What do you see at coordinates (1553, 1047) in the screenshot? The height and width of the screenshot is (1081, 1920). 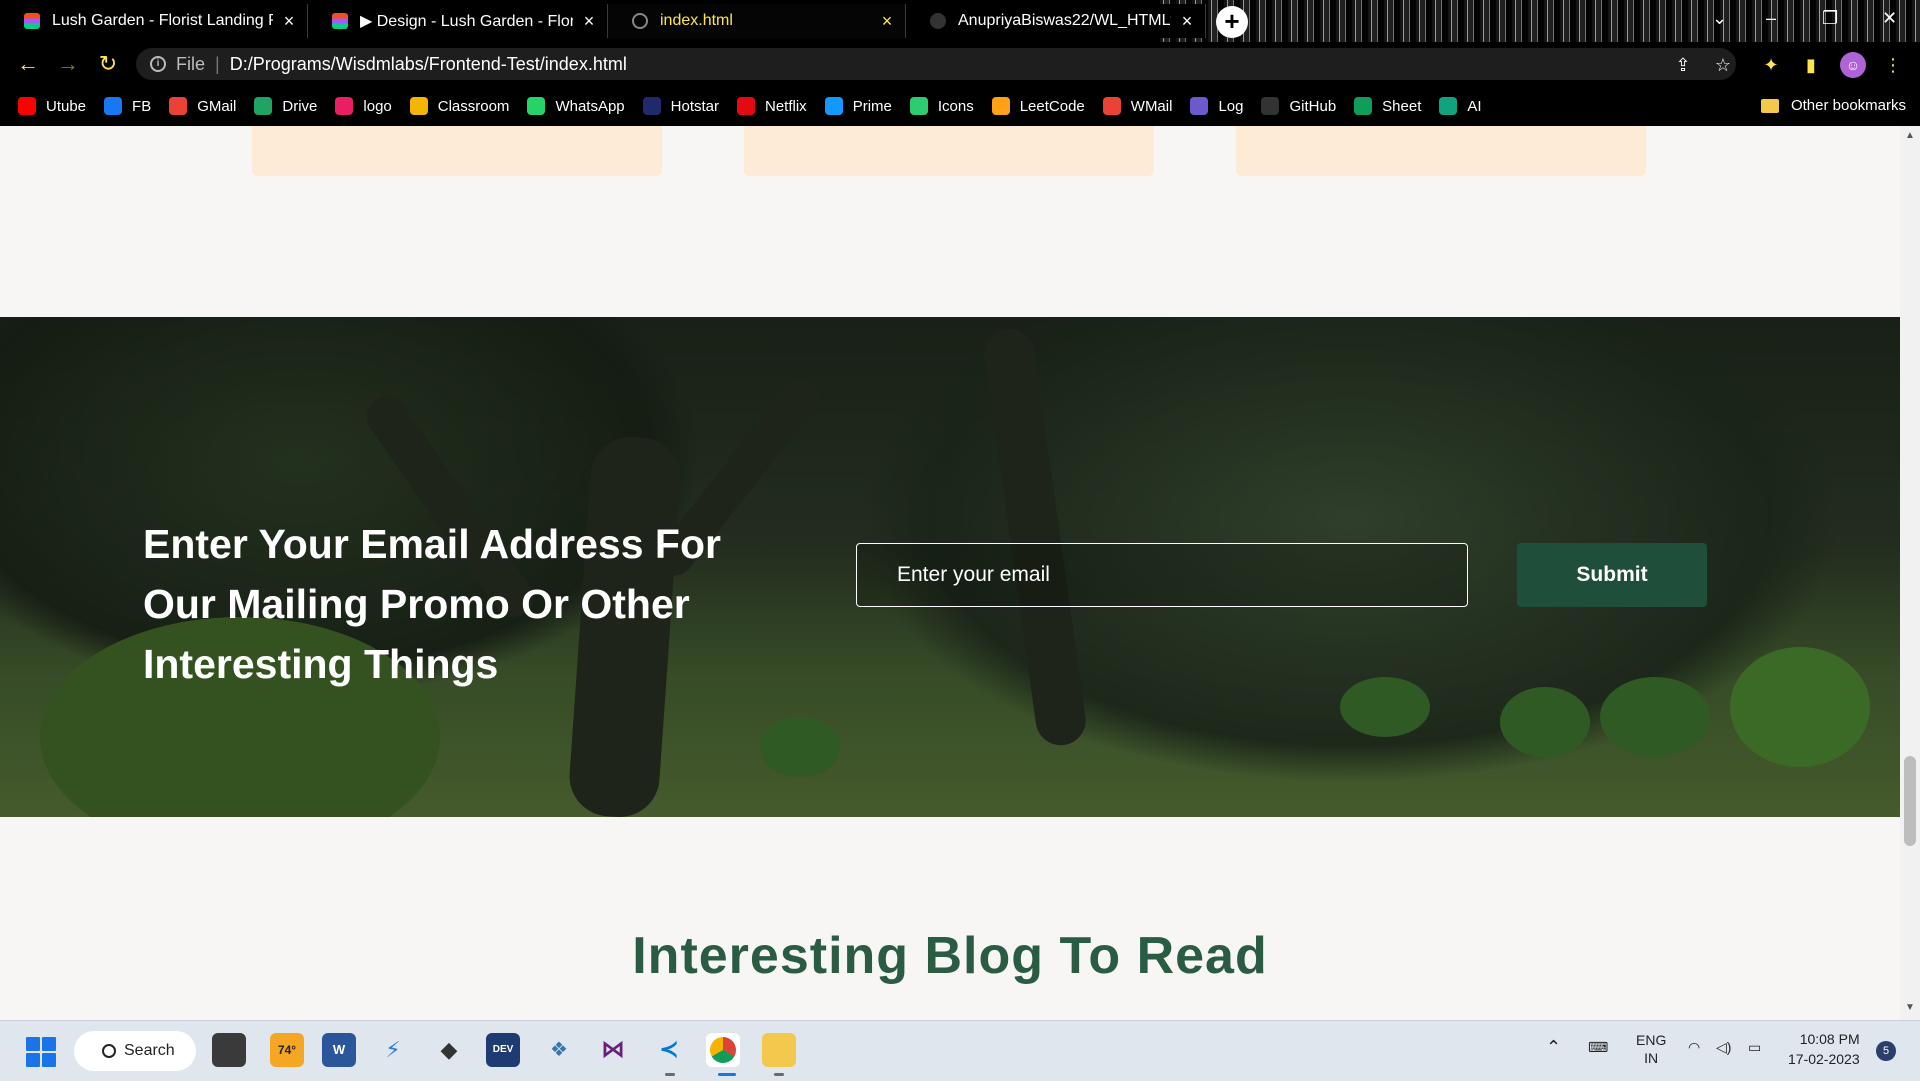 I see `chevron-up-icon: ⌃` at bounding box center [1553, 1047].